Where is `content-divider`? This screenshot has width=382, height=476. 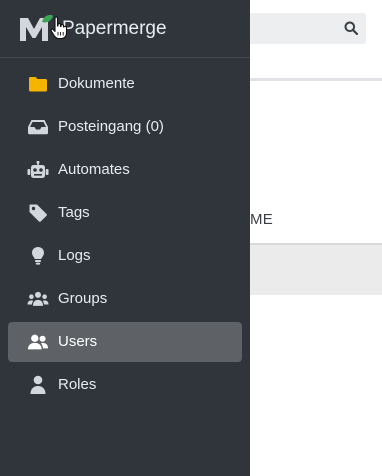 content-divider is located at coordinates (316, 79).